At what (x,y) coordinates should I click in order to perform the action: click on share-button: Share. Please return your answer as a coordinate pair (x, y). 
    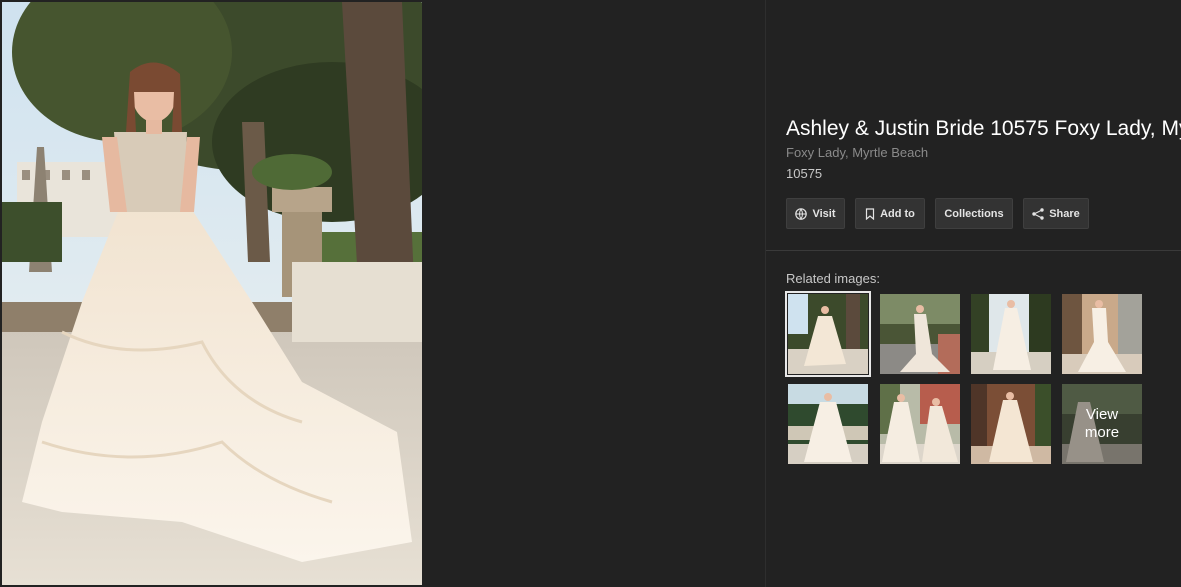
    Looking at the image, I should click on (1056, 213).